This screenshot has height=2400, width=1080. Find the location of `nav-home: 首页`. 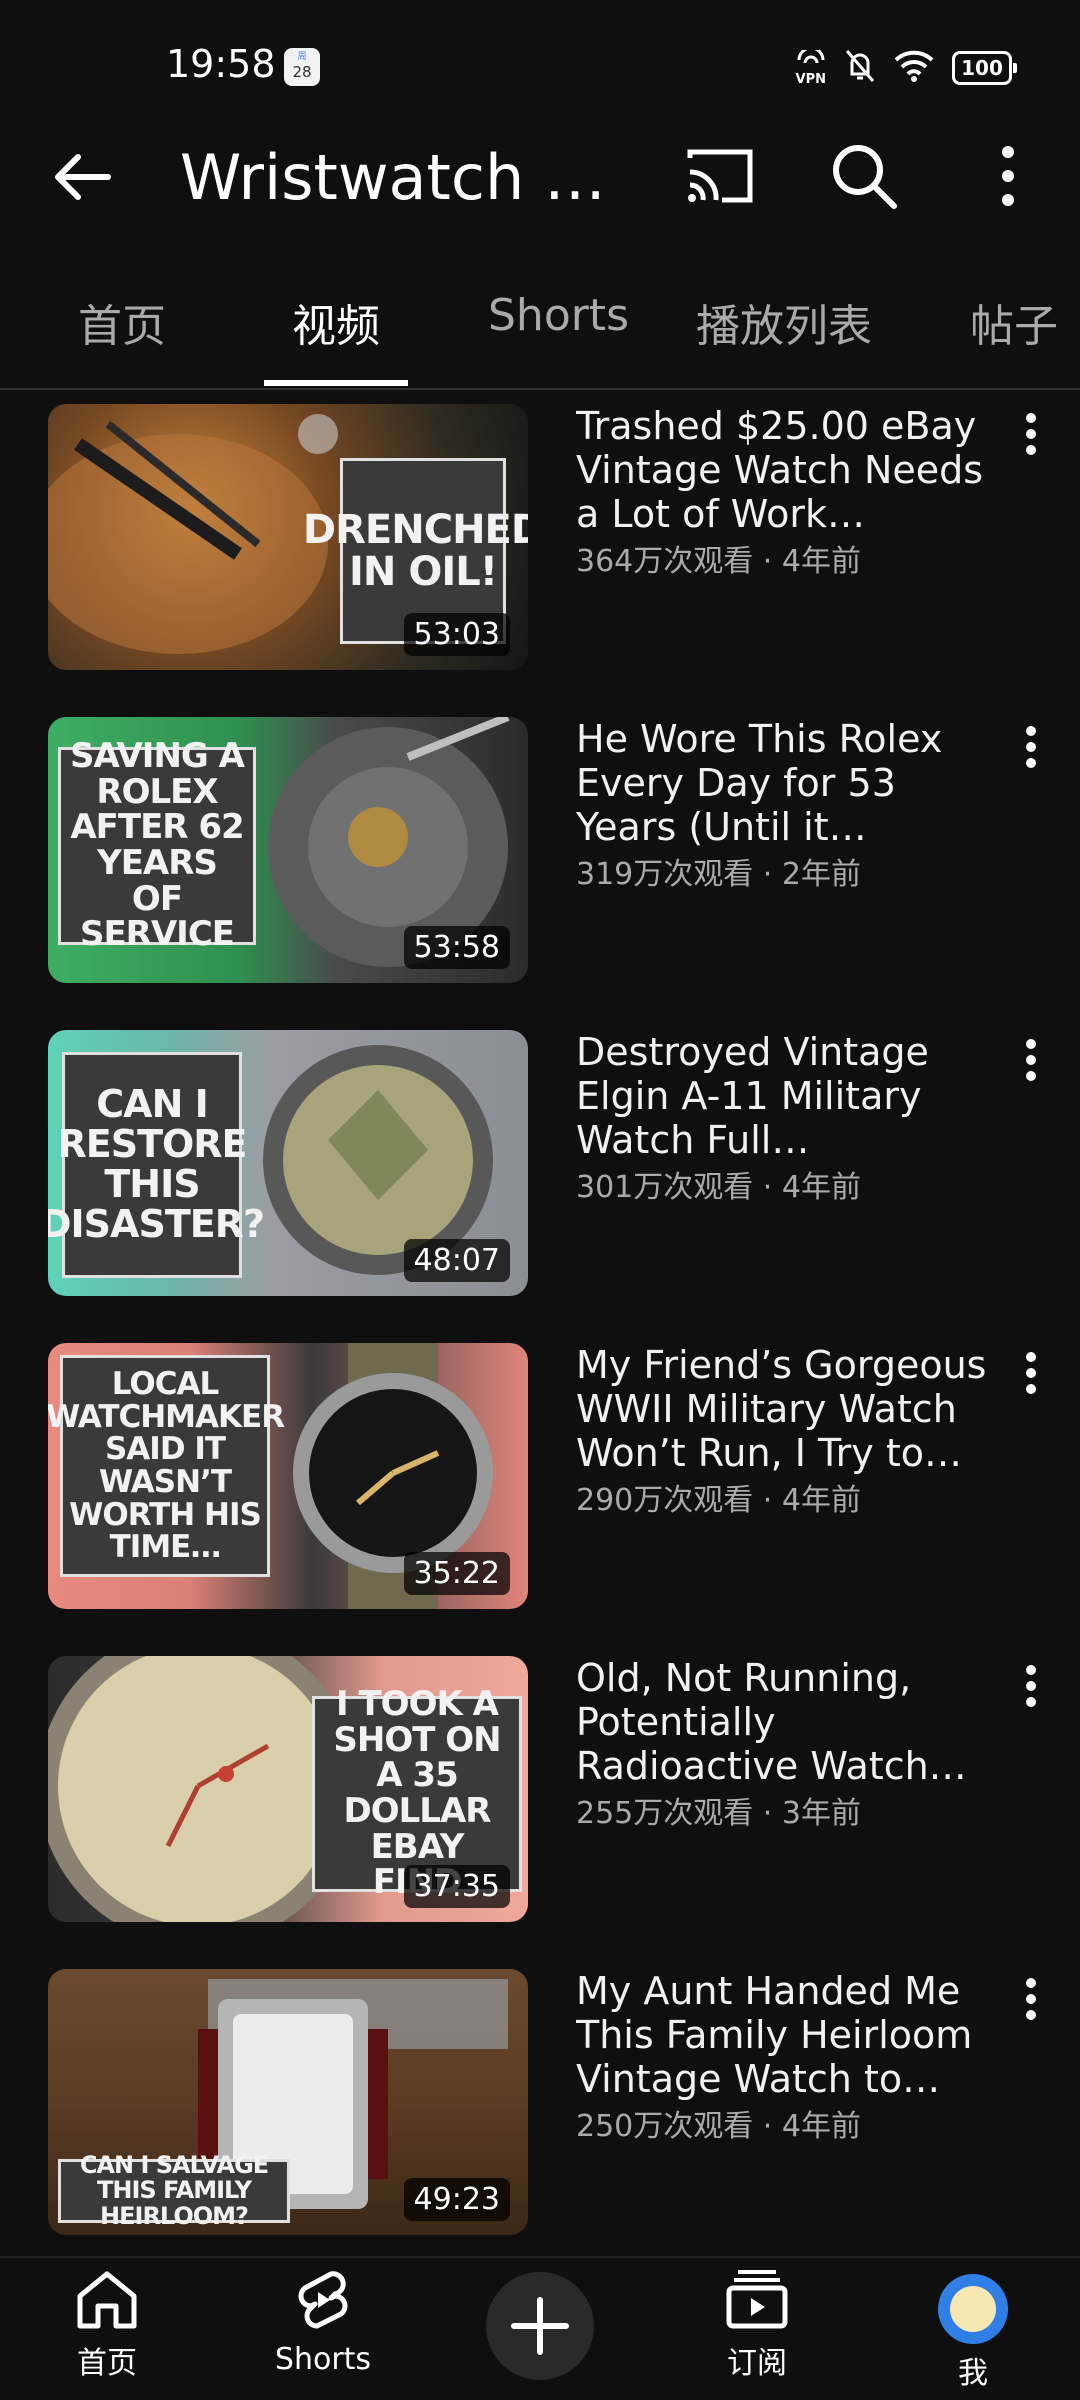

nav-home: 首页 is located at coordinates (107, 2325).